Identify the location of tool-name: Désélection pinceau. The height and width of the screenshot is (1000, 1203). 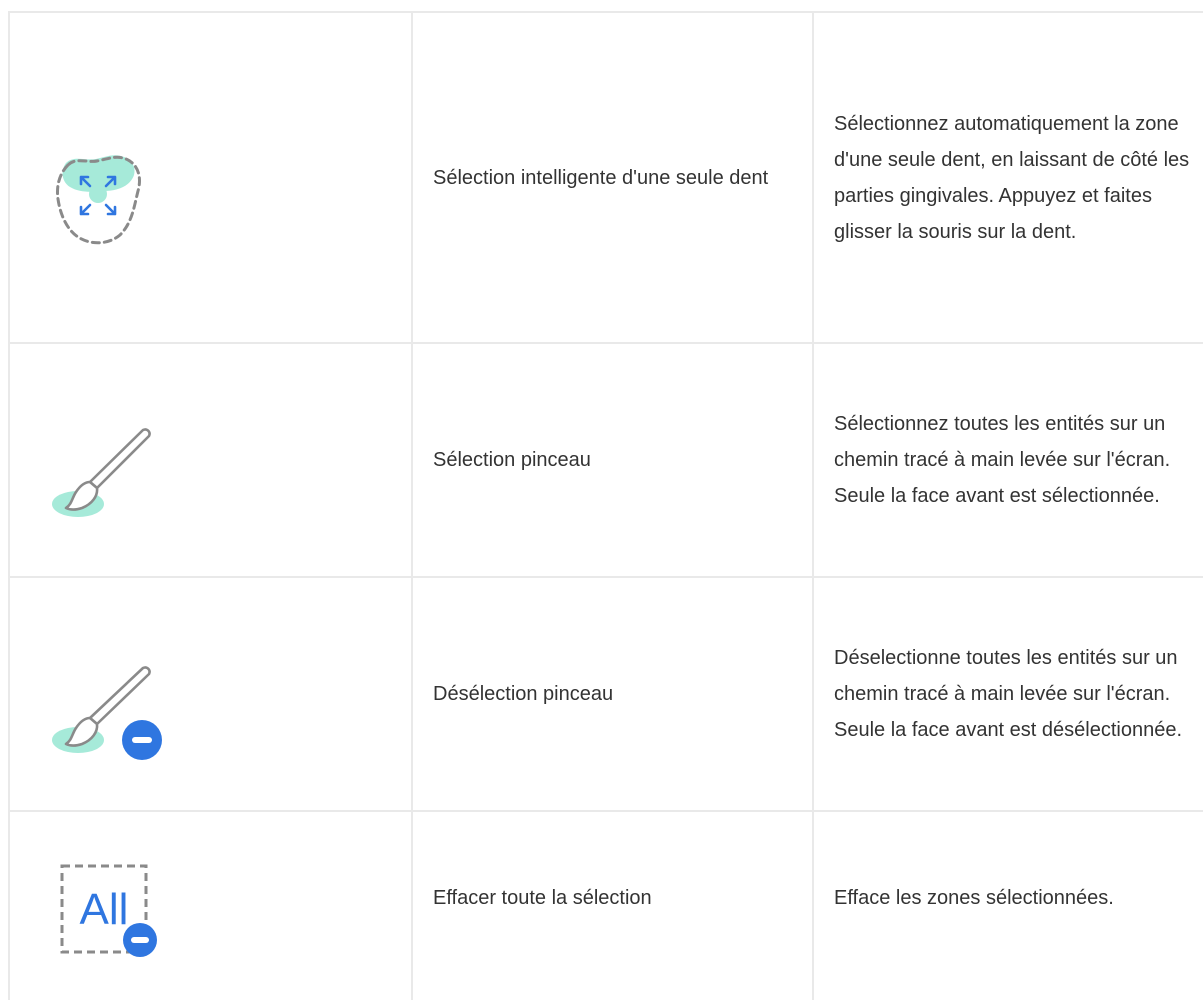
(618, 694).